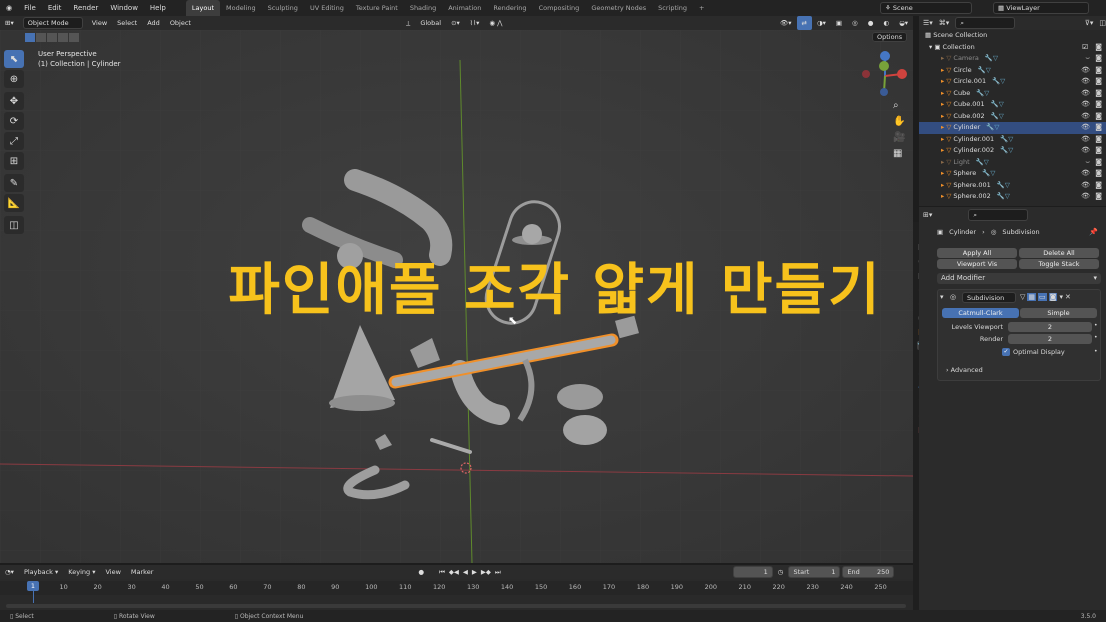 The height and width of the screenshot is (622, 1106). I want to click on scene-selector: ⚘ Scene, so click(926, 8).